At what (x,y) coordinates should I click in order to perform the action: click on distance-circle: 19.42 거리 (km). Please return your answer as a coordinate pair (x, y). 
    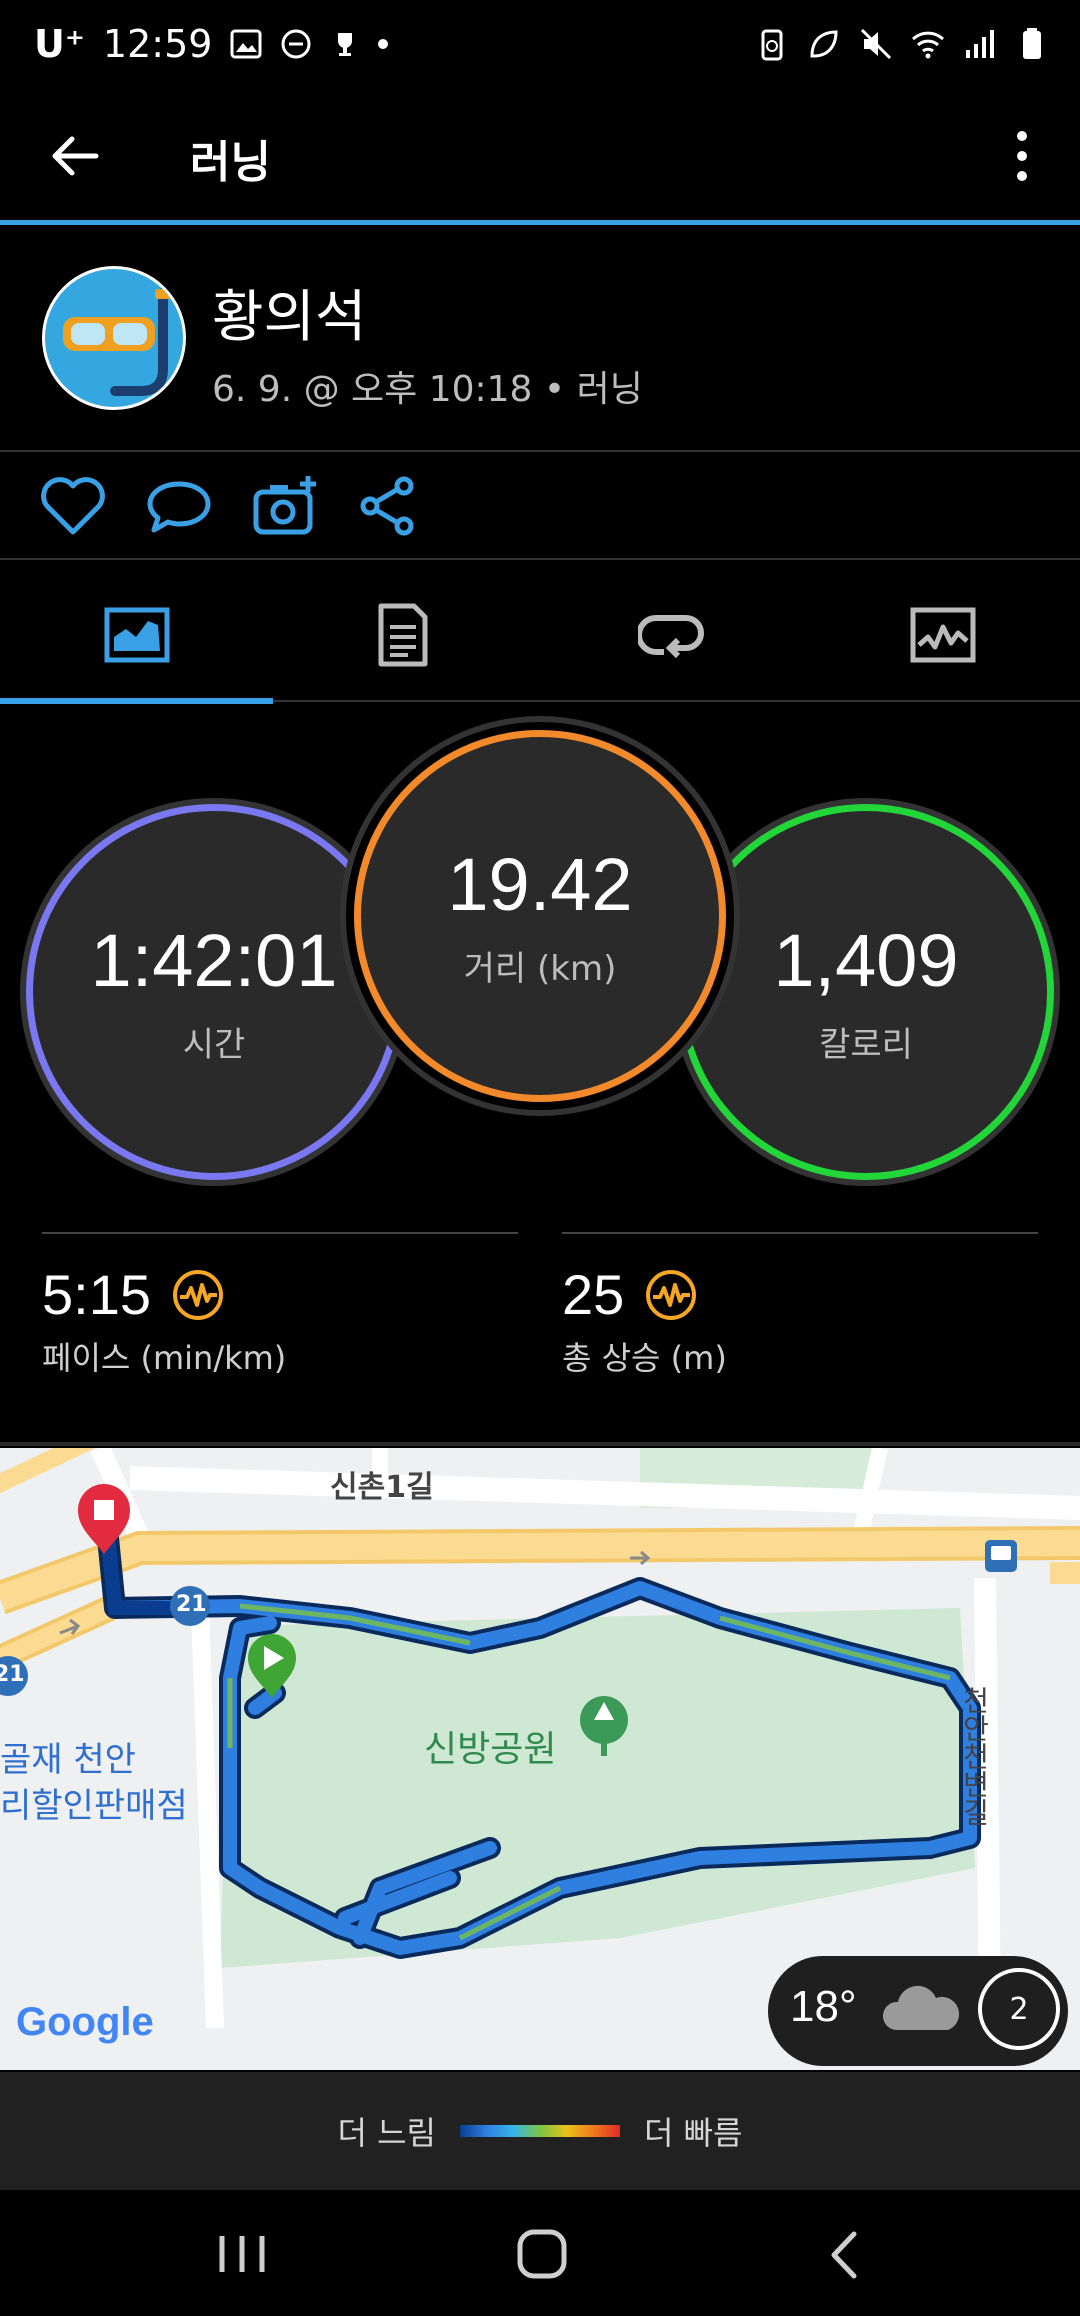
    Looking at the image, I should click on (540, 916).